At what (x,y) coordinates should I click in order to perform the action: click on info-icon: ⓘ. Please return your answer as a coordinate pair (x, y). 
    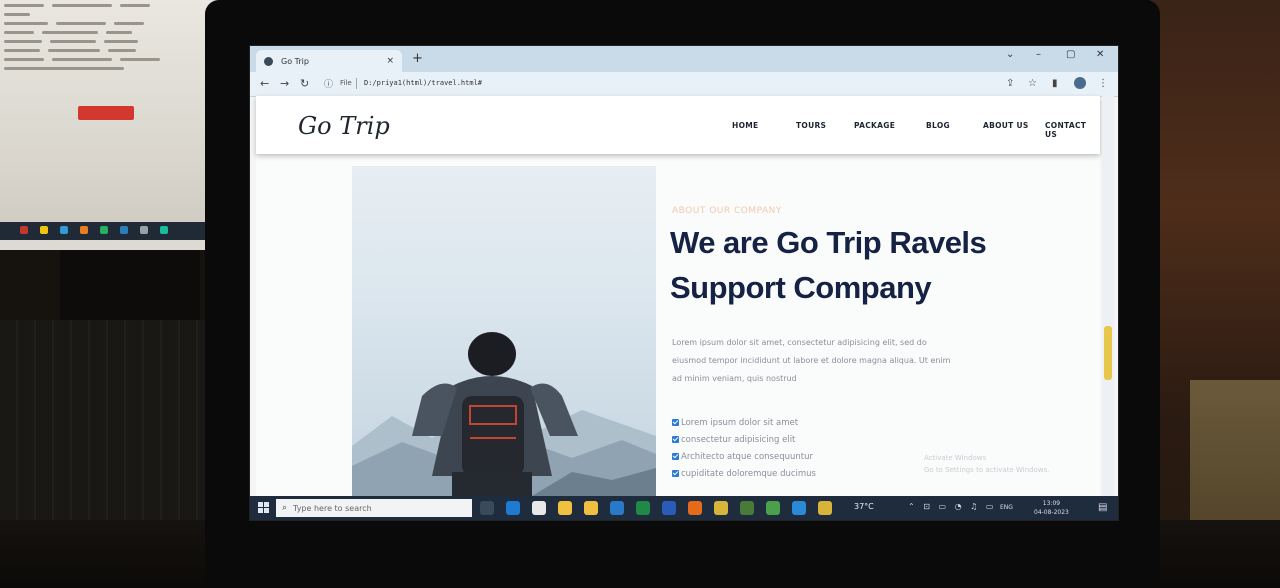
    Looking at the image, I should click on (328, 83).